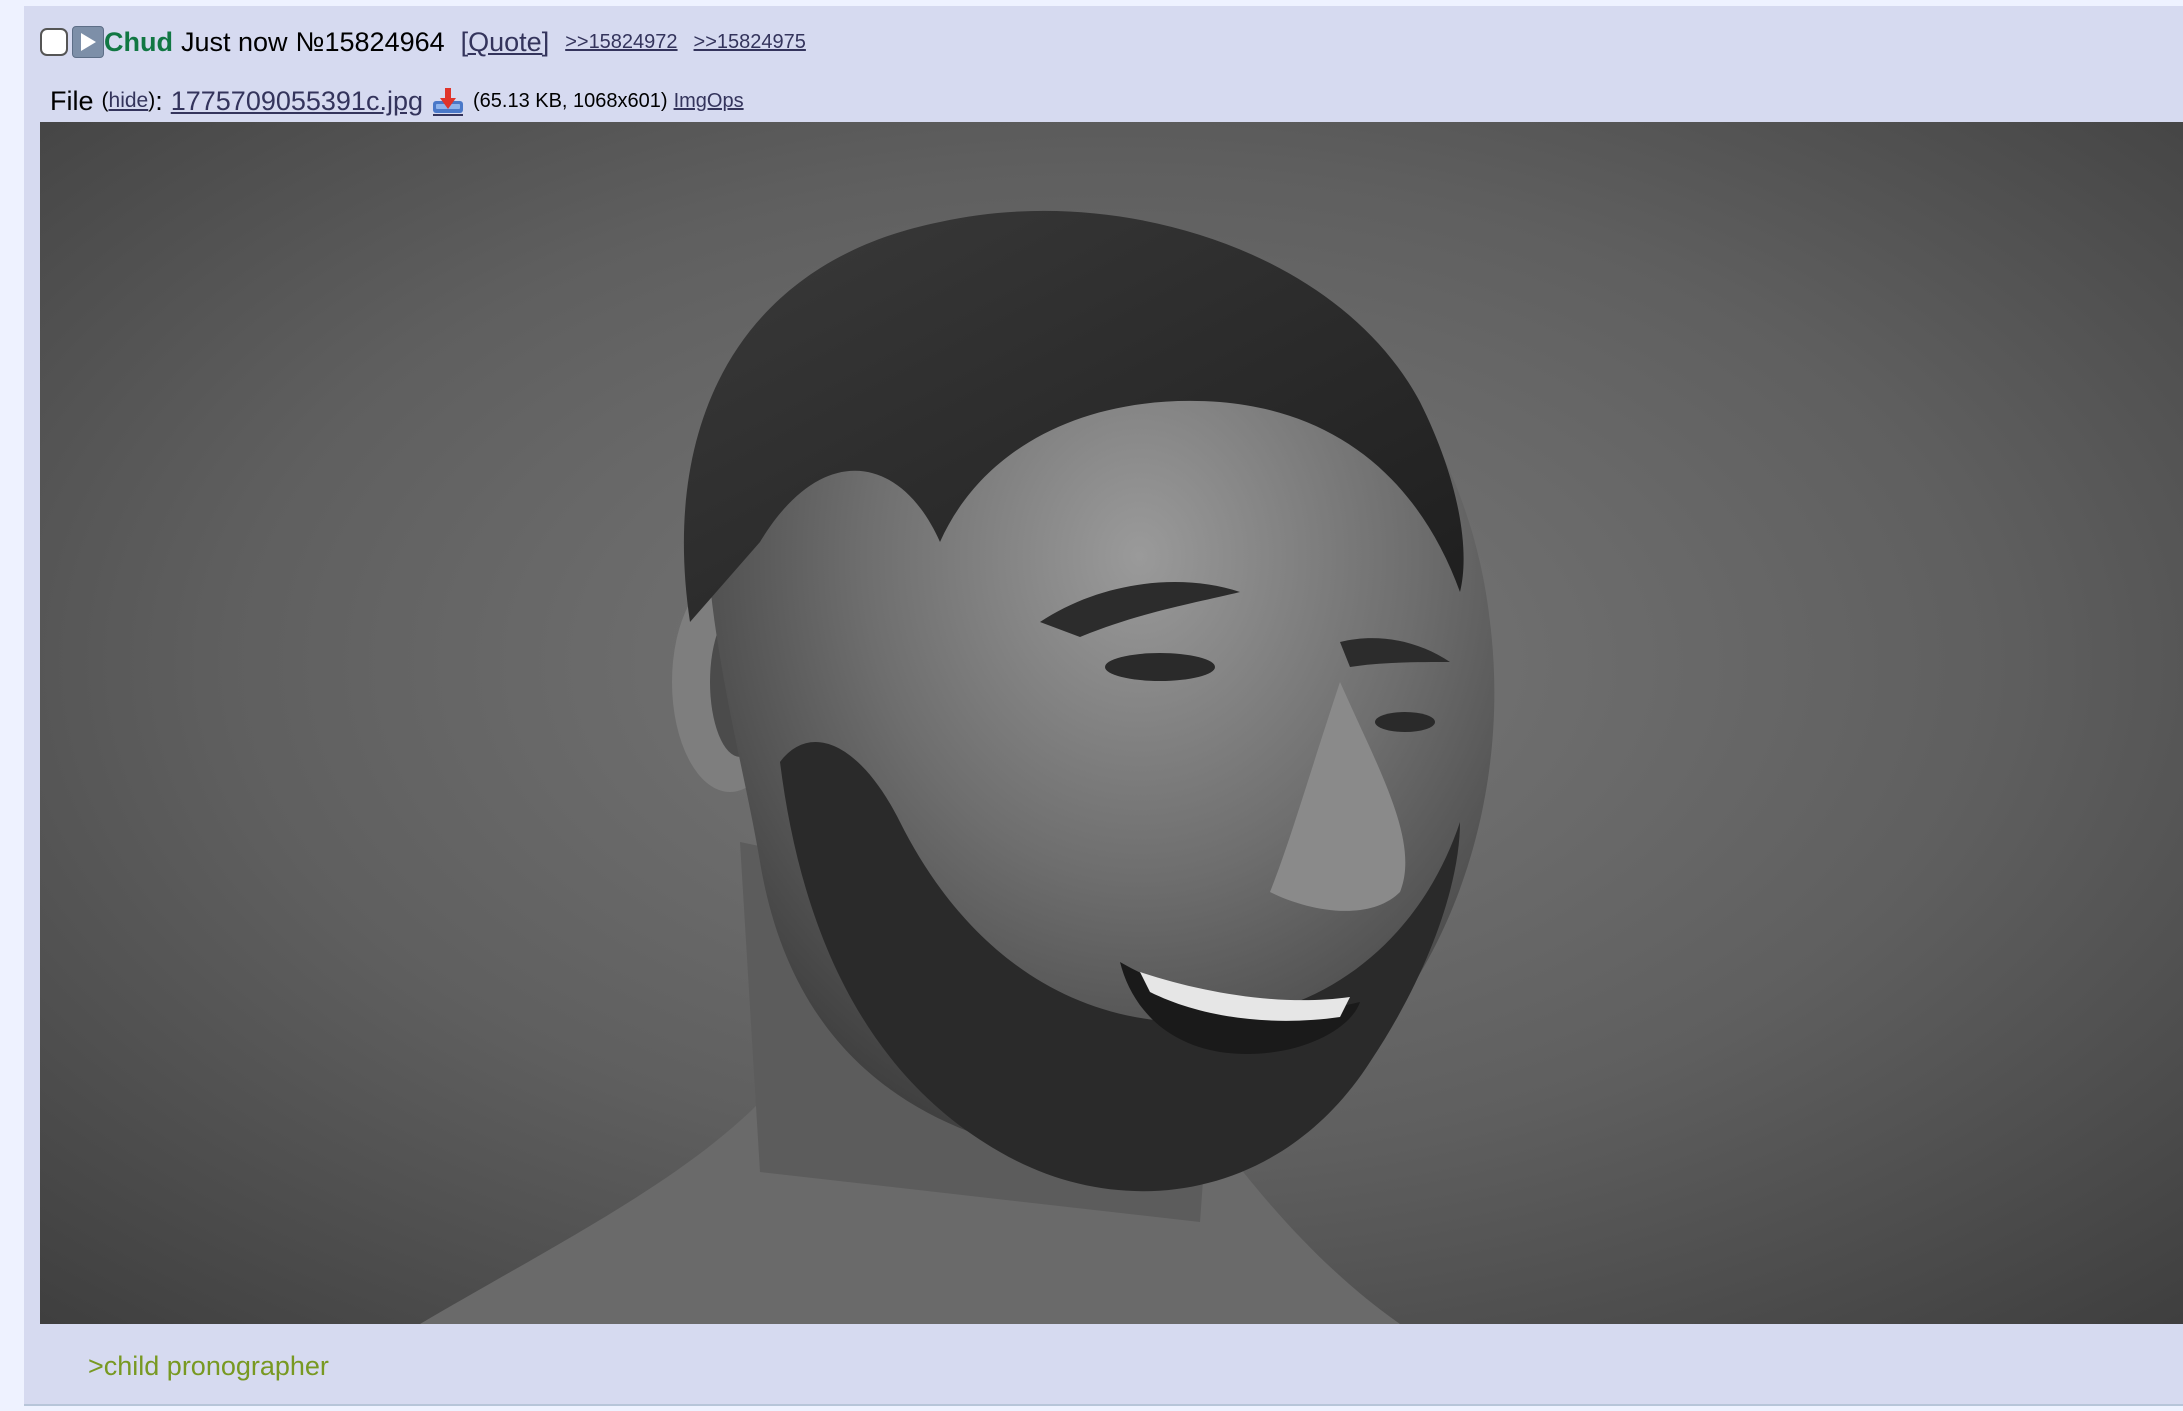 The height and width of the screenshot is (1411, 2183). I want to click on post-date: Just now, so click(234, 41).